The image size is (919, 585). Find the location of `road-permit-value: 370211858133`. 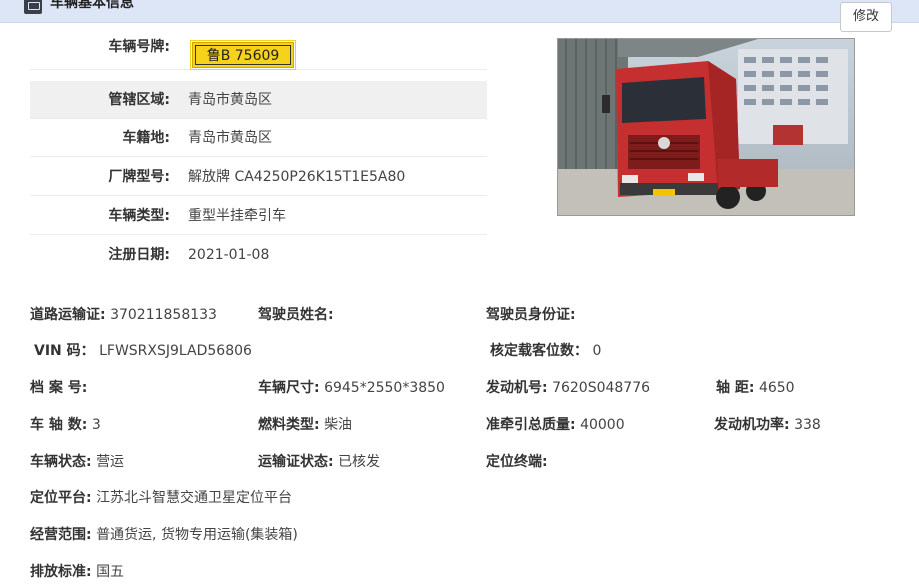

road-permit-value: 370211858133 is located at coordinates (163, 315).